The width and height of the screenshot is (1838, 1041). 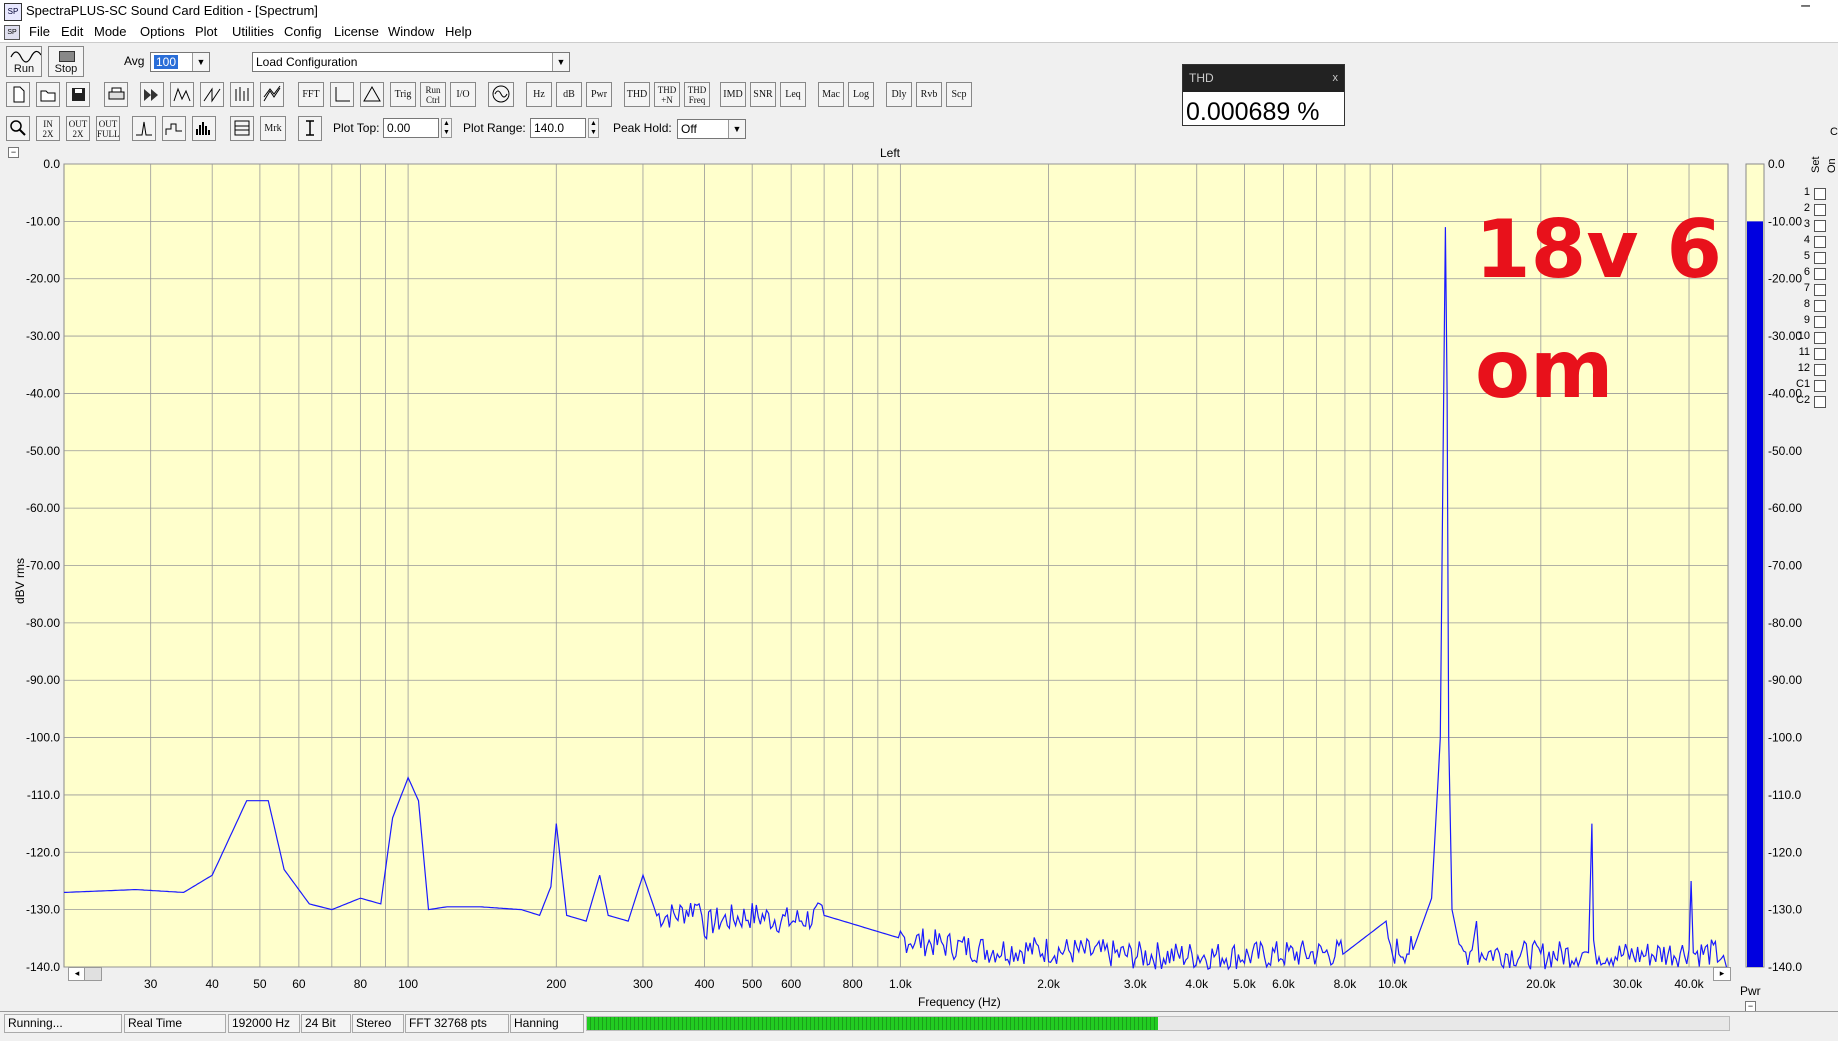 I want to click on fast-forward-button, so click(x=152, y=94).